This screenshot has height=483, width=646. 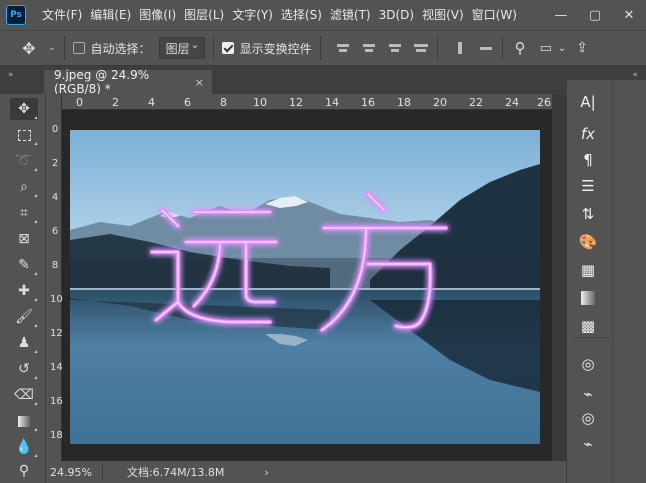 What do you see at coordinates (588, 102) in the screenshot?
I see `character-panel-icon: A|` at bounding box center [588, 102].